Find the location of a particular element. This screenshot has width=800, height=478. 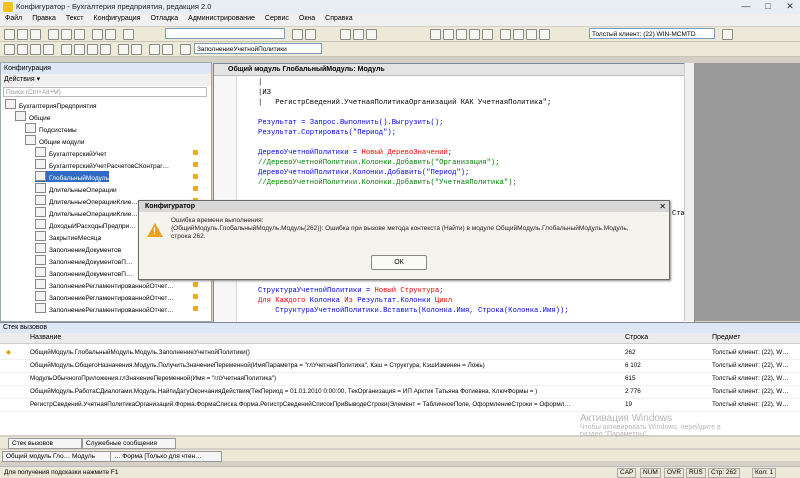

tree-item: Подсистемы is located at coordinates (51, 128).